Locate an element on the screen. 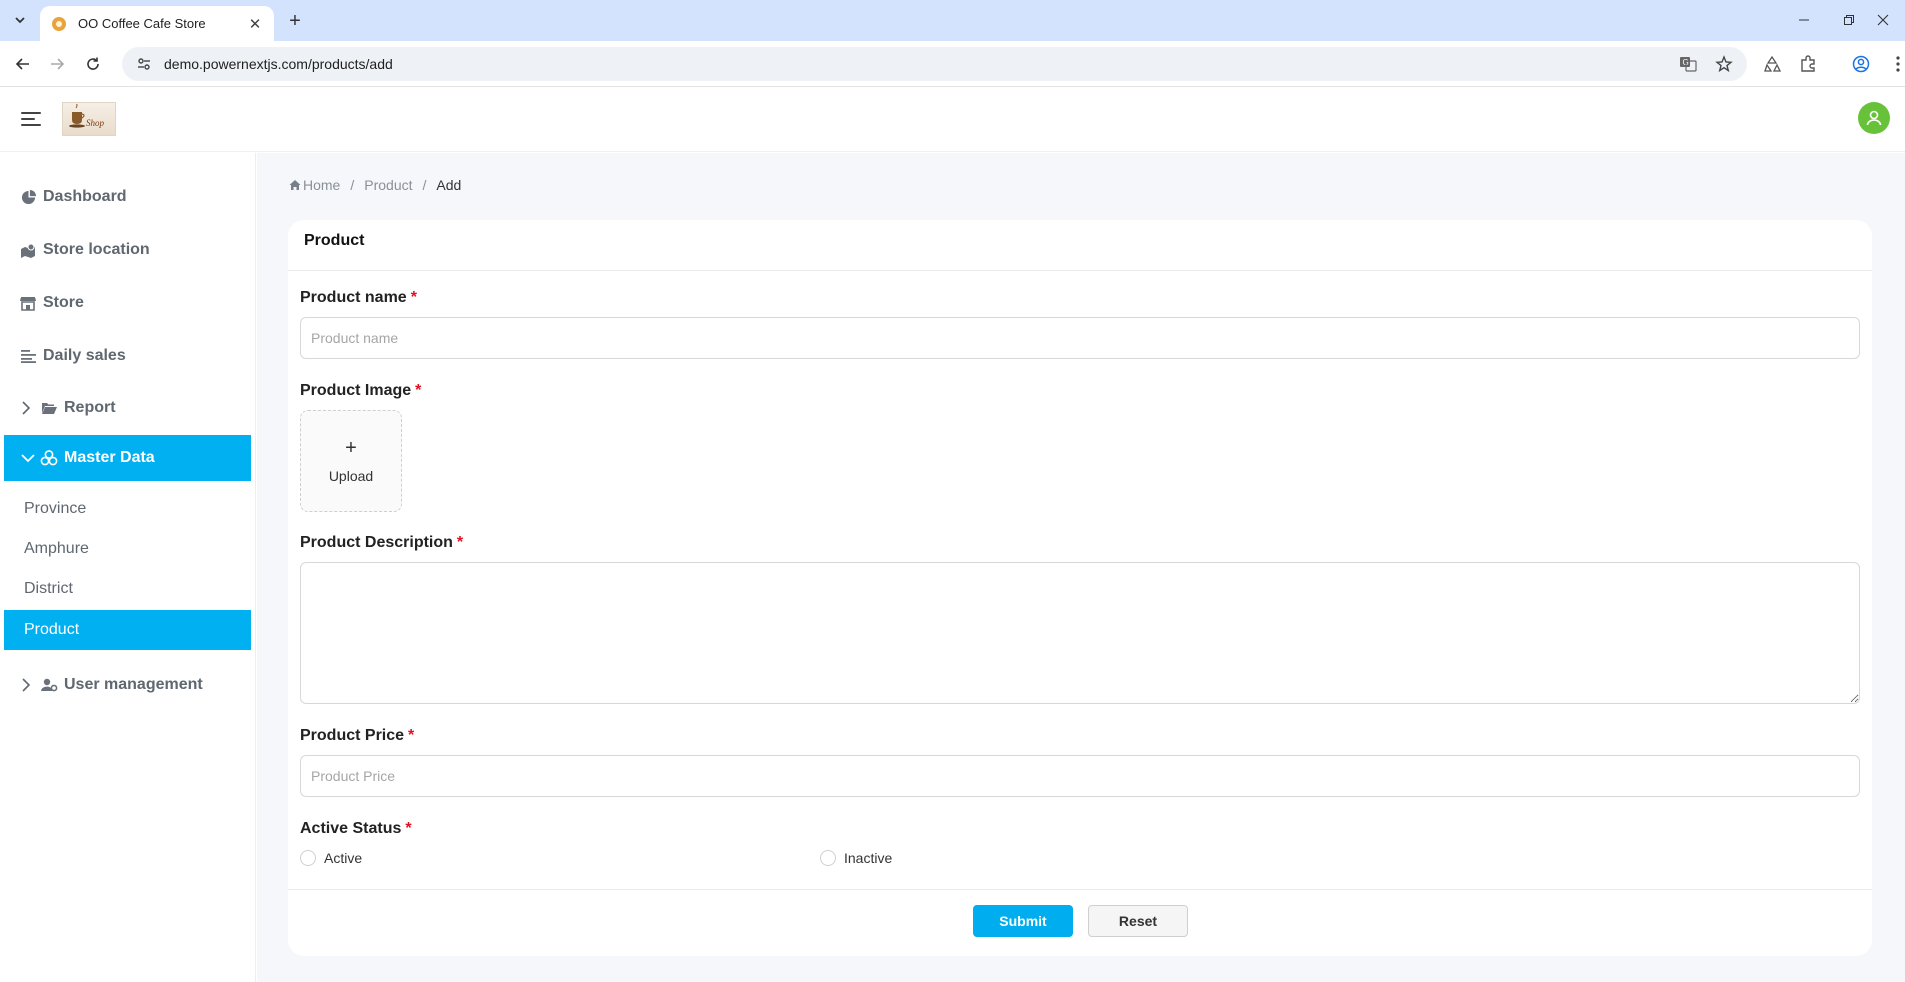  upload-label: Upload is located at coordinates (351, 476).